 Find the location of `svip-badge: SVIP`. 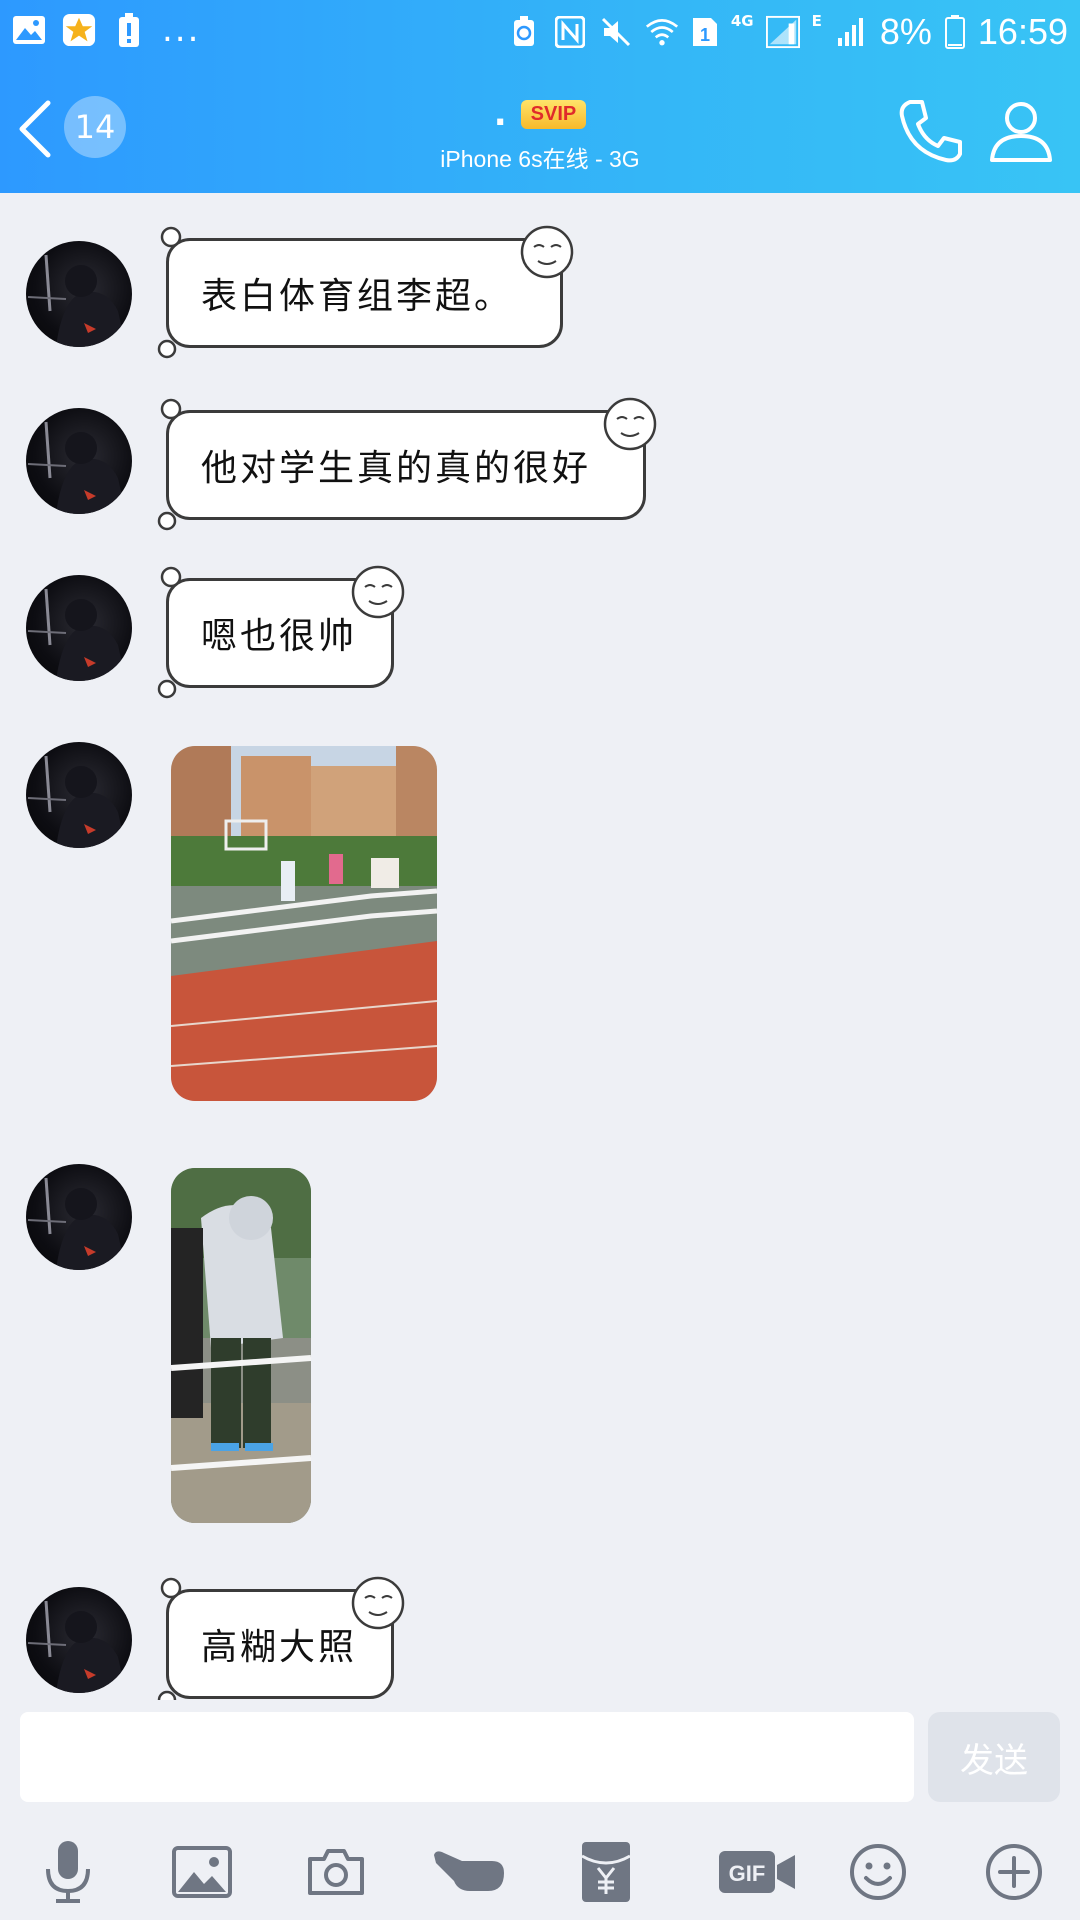

svip-badge: SVIP is located at coordinates (553, 114).